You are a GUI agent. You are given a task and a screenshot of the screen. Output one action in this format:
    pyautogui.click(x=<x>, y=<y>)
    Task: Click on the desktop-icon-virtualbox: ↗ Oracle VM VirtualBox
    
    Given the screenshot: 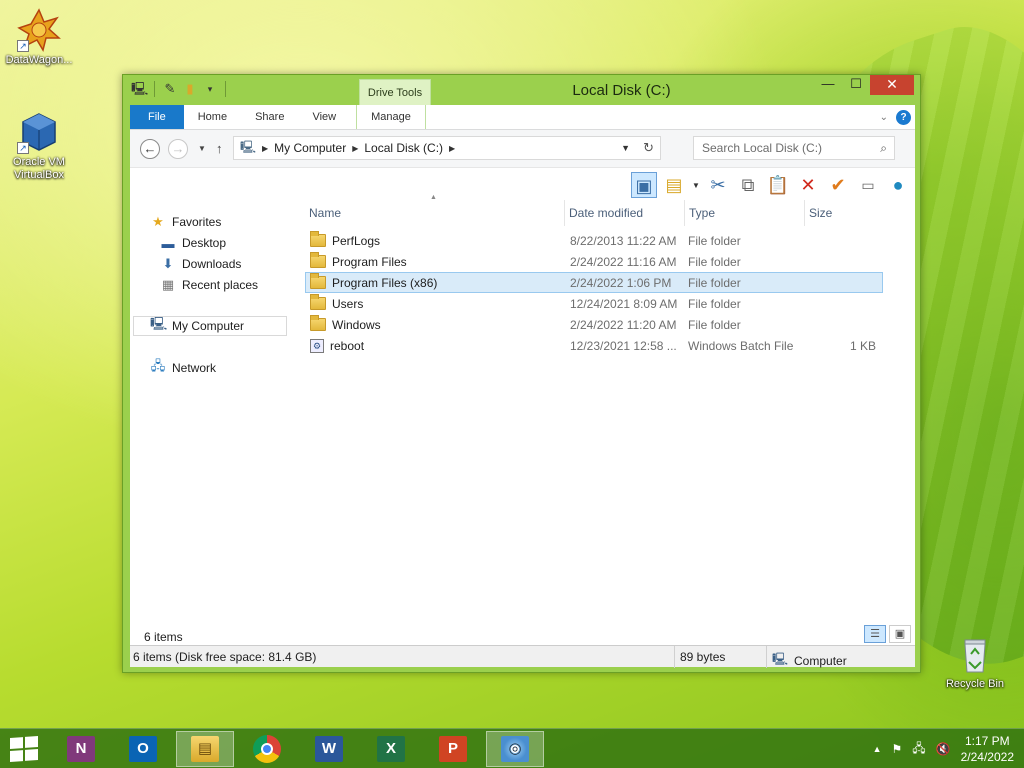 What is the action you would take?
    pyautogui.click(x=39, y=146)
    